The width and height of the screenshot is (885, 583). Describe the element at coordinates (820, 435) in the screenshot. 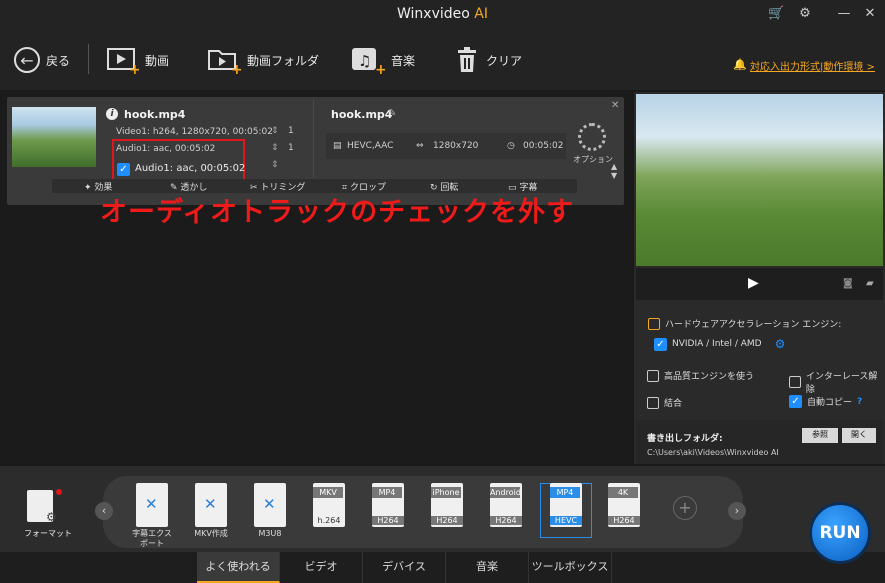

I see `browse-button: 参照` at that location.